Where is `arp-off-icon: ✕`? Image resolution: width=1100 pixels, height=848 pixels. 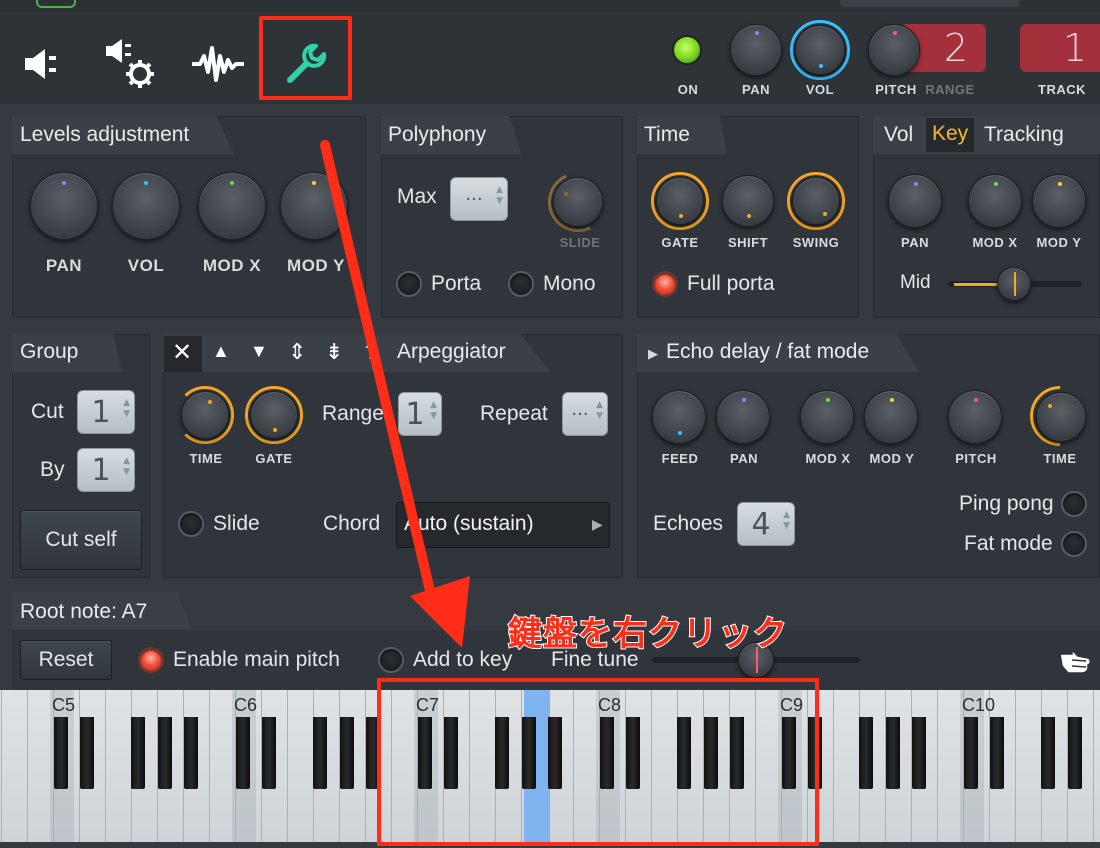 arp-off-icon: ✕ is located at coordinates (182, 352).